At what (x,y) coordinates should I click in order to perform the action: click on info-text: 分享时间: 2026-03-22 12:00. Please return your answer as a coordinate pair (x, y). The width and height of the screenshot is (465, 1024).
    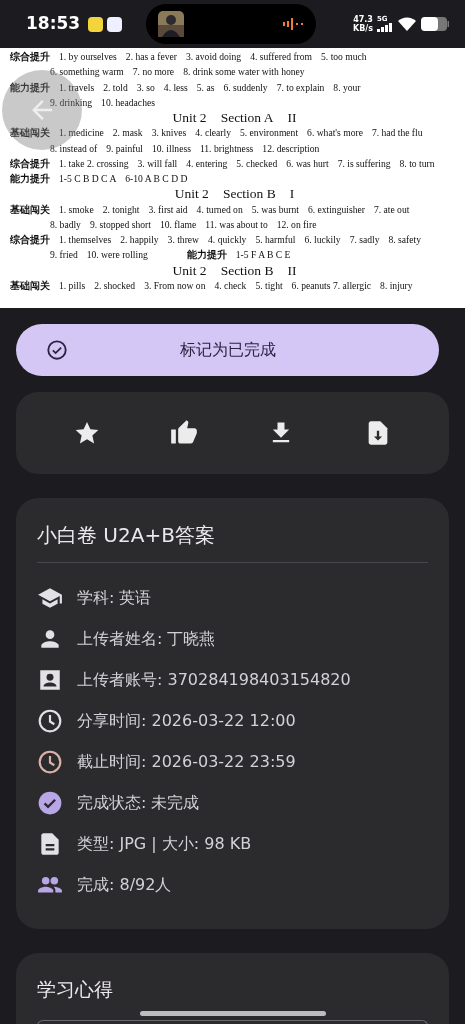
    Looking at the image, I should click on (186, 720).